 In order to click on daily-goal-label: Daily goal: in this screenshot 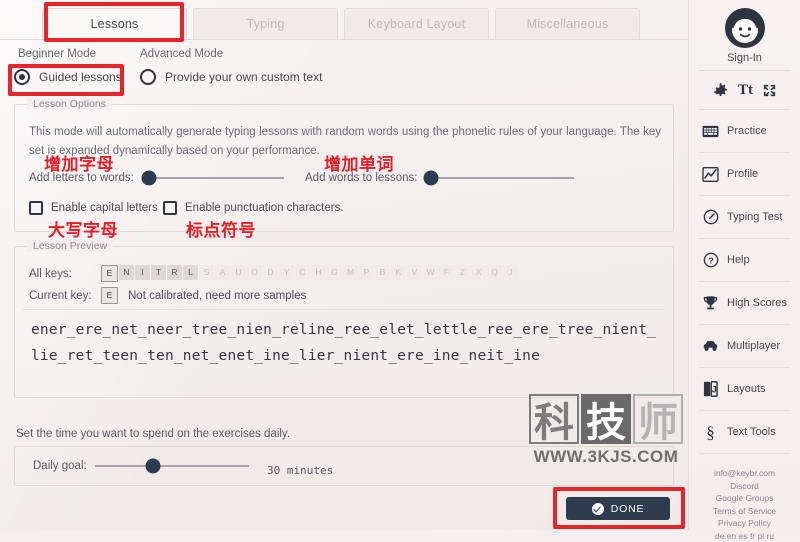, I will do `click(60, 466)`.